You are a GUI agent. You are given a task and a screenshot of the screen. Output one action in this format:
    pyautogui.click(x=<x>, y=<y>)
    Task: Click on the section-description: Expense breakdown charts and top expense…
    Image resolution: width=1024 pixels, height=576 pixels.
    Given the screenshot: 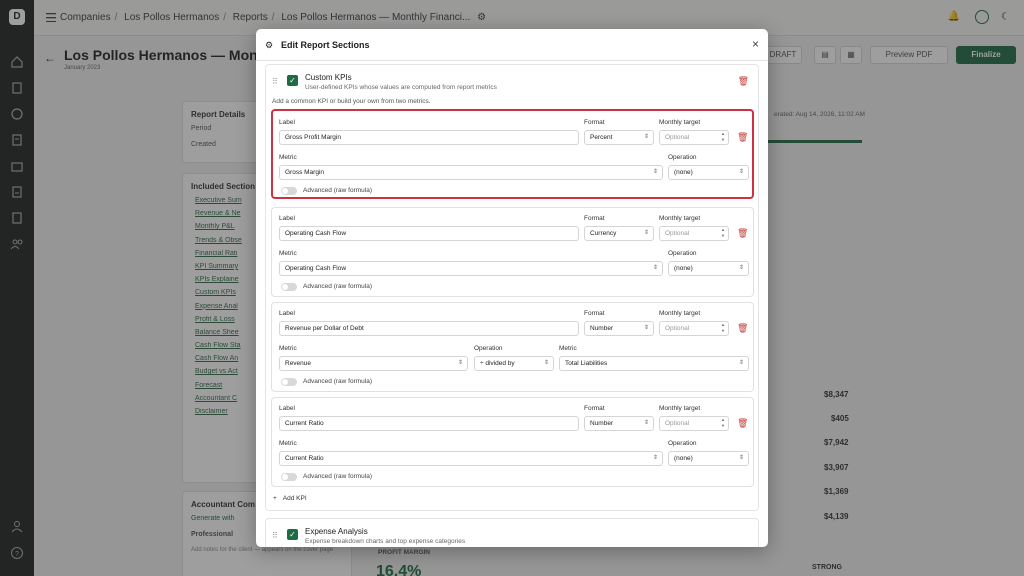 What is the action you would take?
    pyautogui.click(x=385, y=541)
    